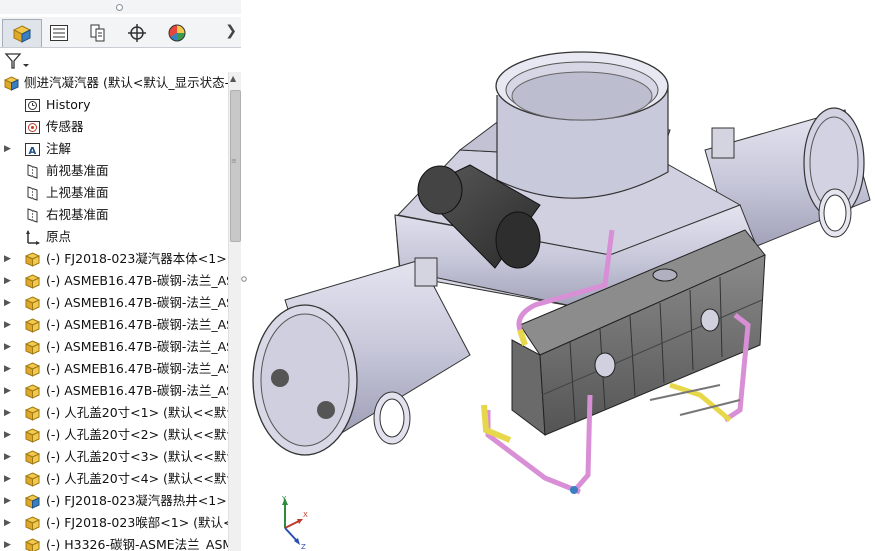  What do you see at coordinates (59, 236) in the screenshot?
I see `tree-item-label: 原点` at bounding box center [59, 236].